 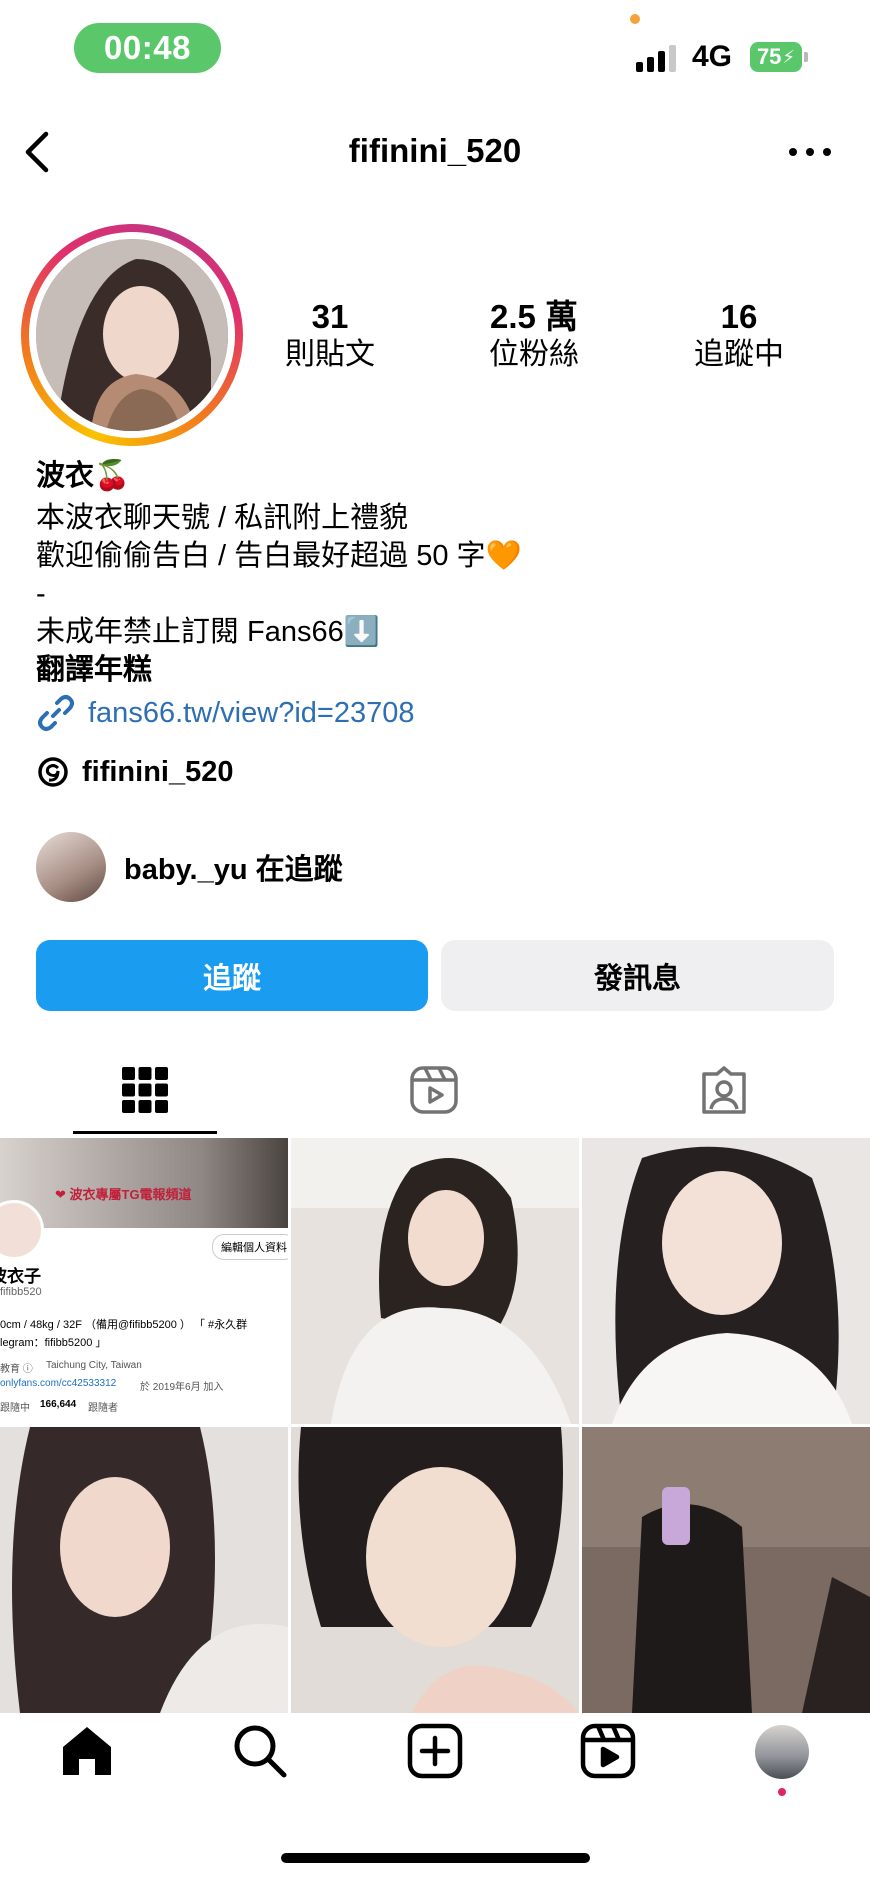 I want to click on mutual-followers-text: baby._yu 在追蹤, so click(x=233, y=870).